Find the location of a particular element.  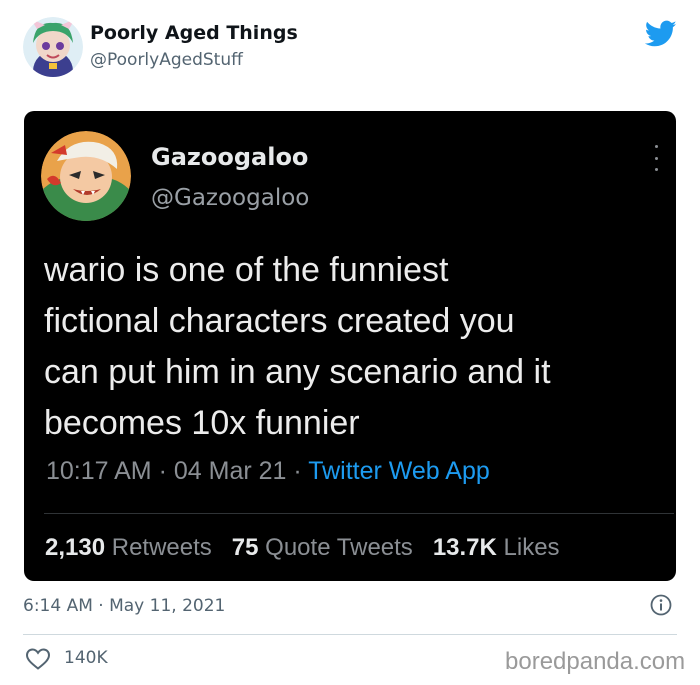

quote-tweets-stat: 75 Quote Tweets is located at coordinates (322, 547).